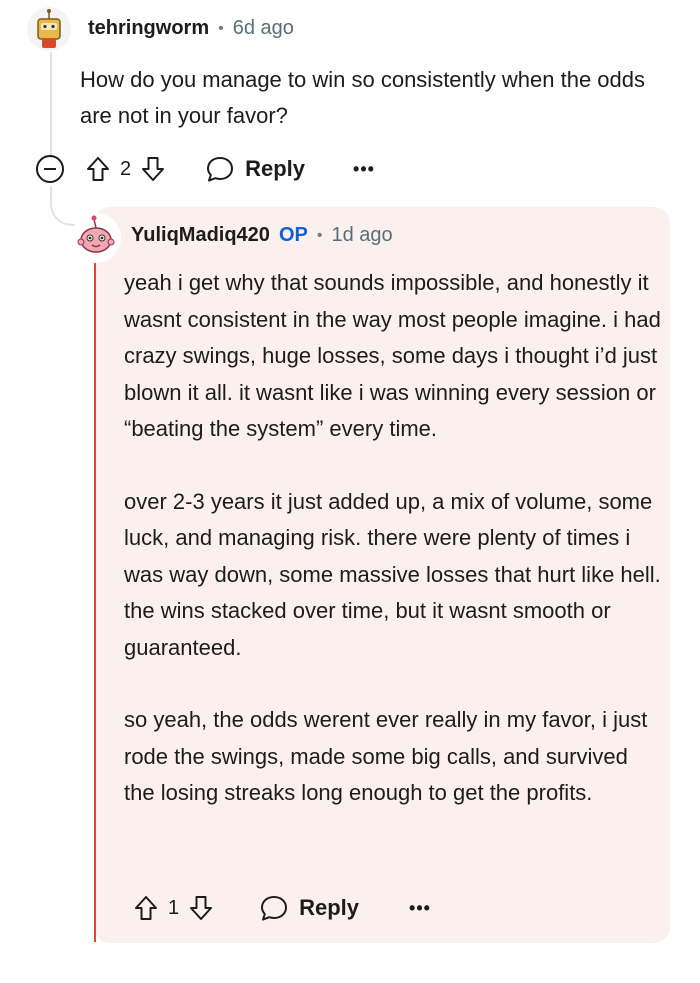 This screenshot has width=700, height=983. What do you see at coordinates (95, 602) in the screenshot?
I see `highlight-line` at bounding box center [95, 602].